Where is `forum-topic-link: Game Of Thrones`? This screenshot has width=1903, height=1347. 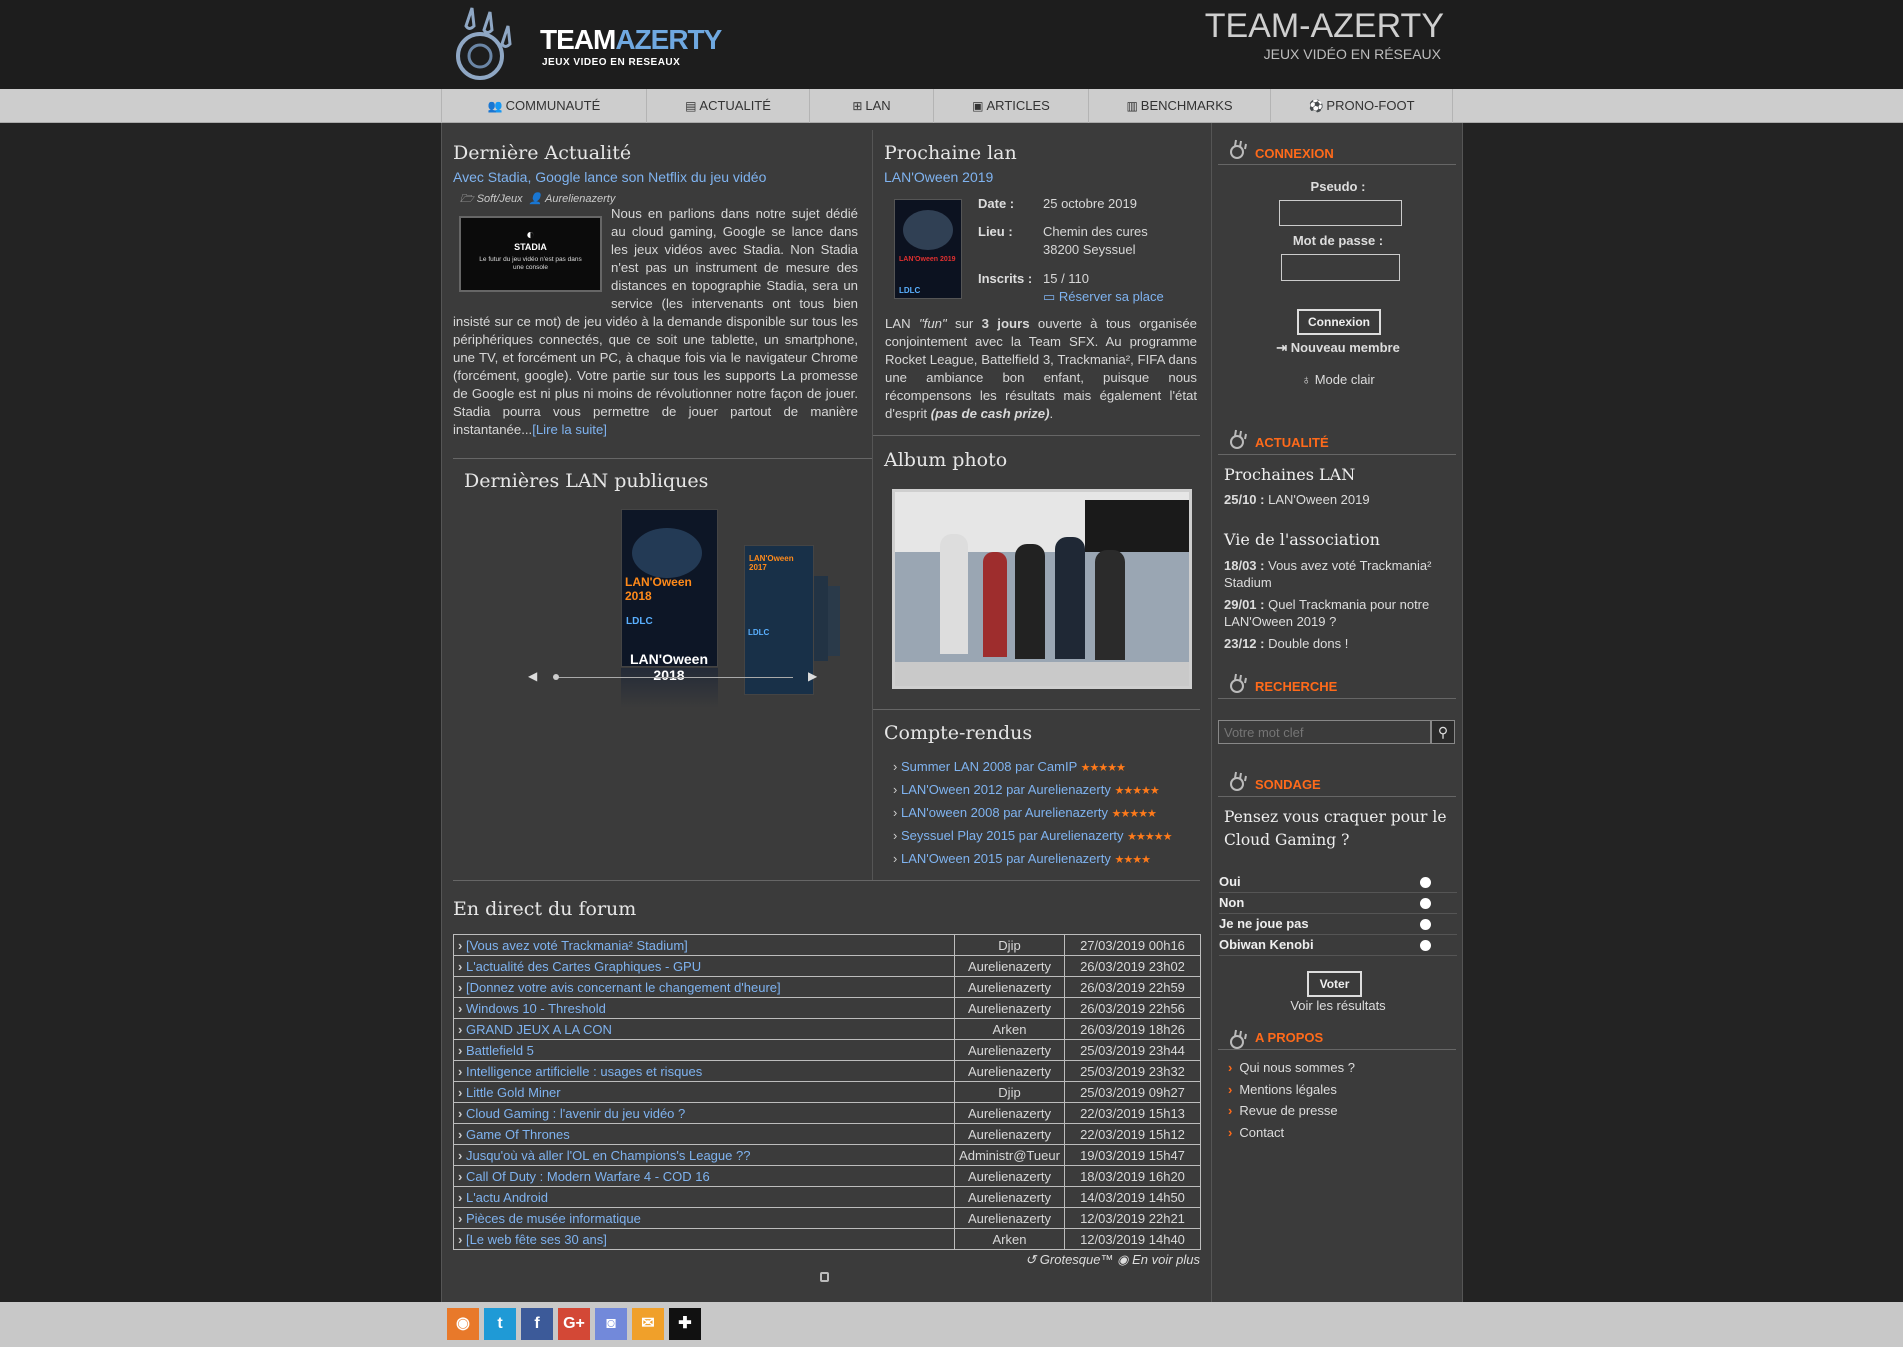 forum-topic-link: Game Of Thrones is located at coordinates (518, 1134).